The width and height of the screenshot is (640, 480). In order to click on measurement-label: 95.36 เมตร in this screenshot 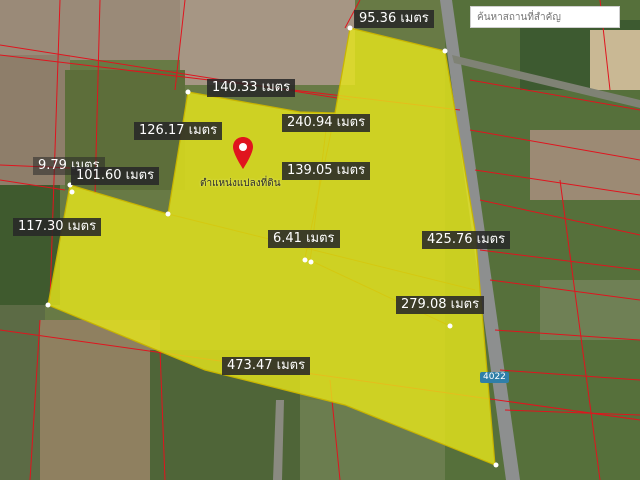, I will do `click(394, 19)`.